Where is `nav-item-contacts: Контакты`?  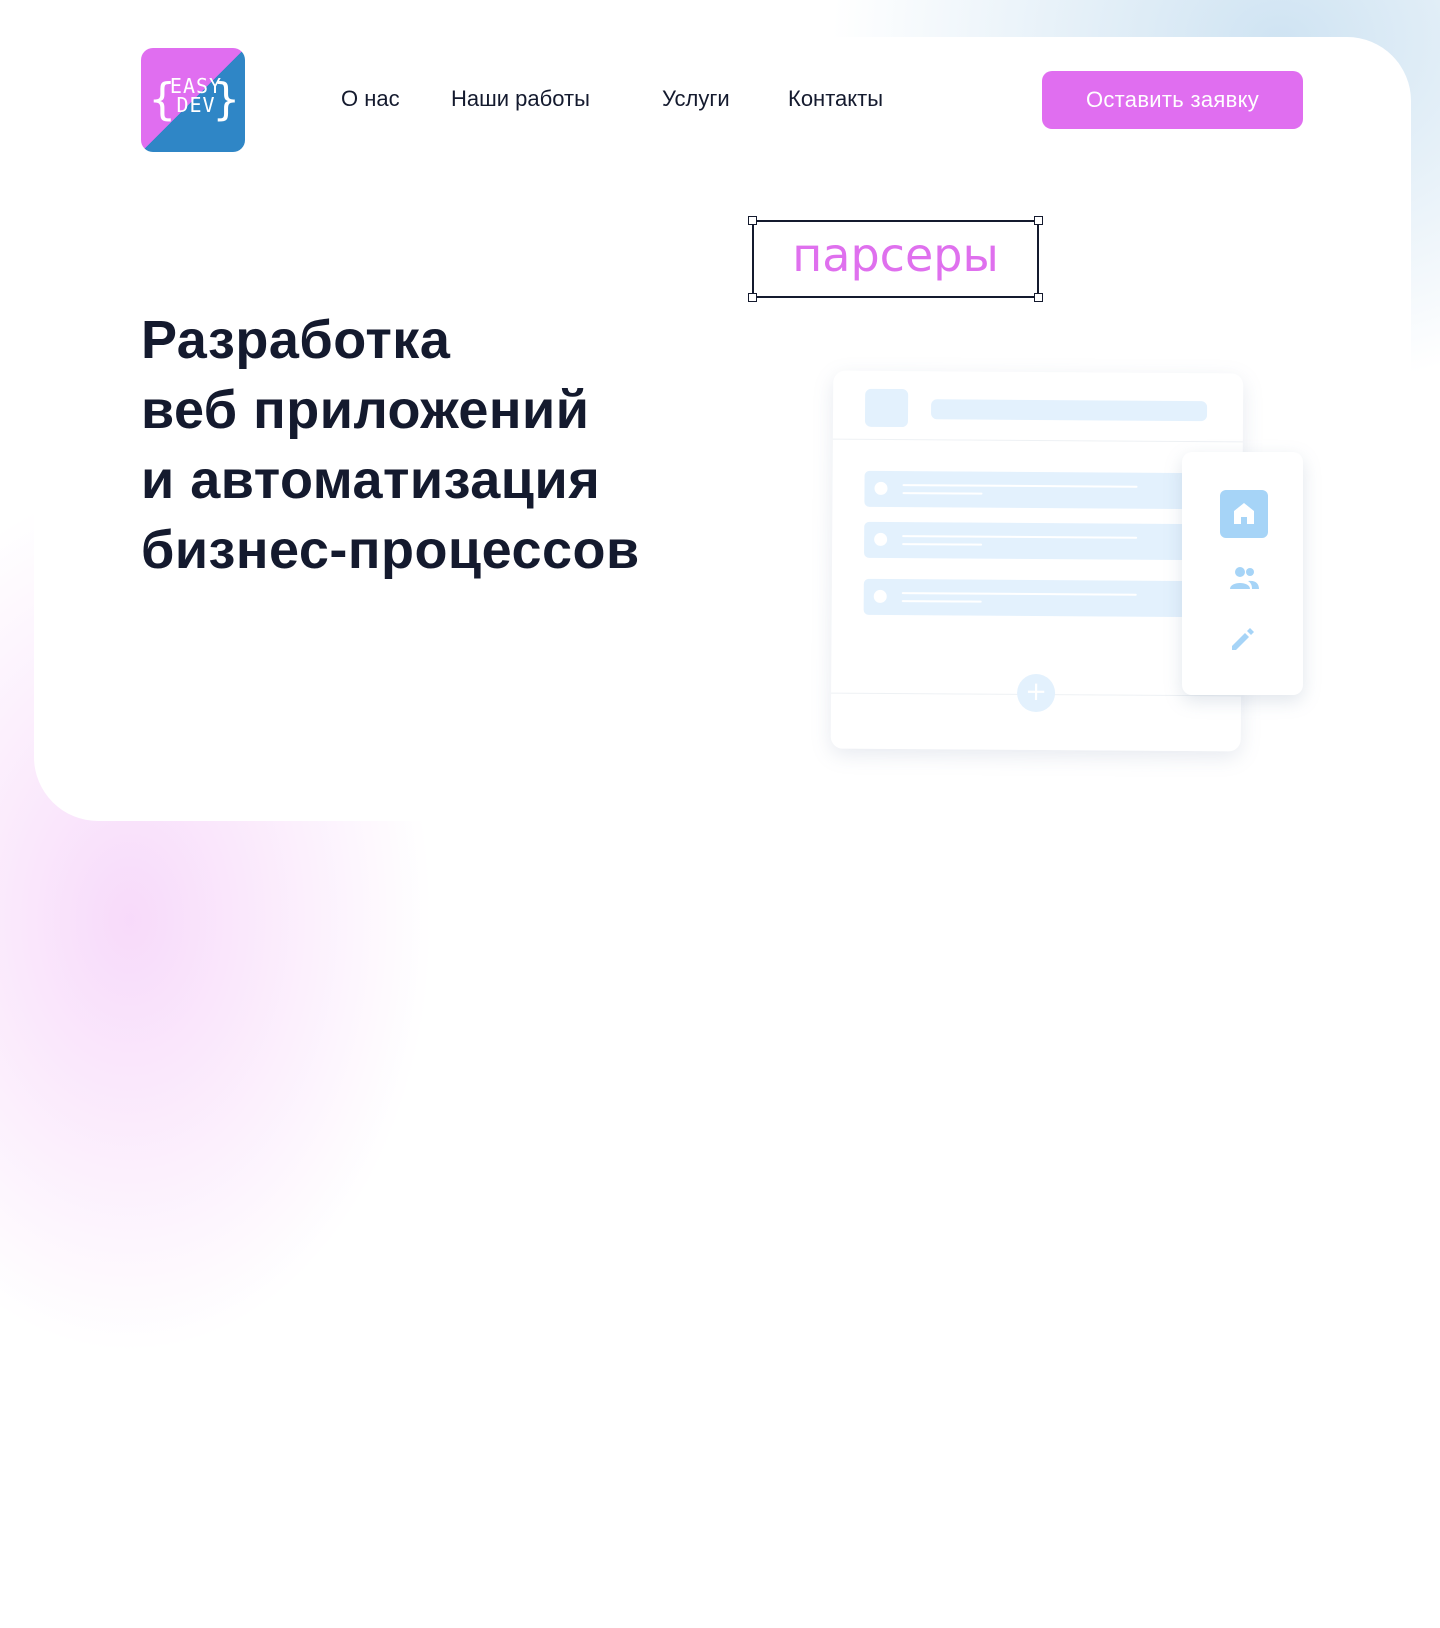 nav-item-contacts: Контакты is located at coordinates (835, 99).